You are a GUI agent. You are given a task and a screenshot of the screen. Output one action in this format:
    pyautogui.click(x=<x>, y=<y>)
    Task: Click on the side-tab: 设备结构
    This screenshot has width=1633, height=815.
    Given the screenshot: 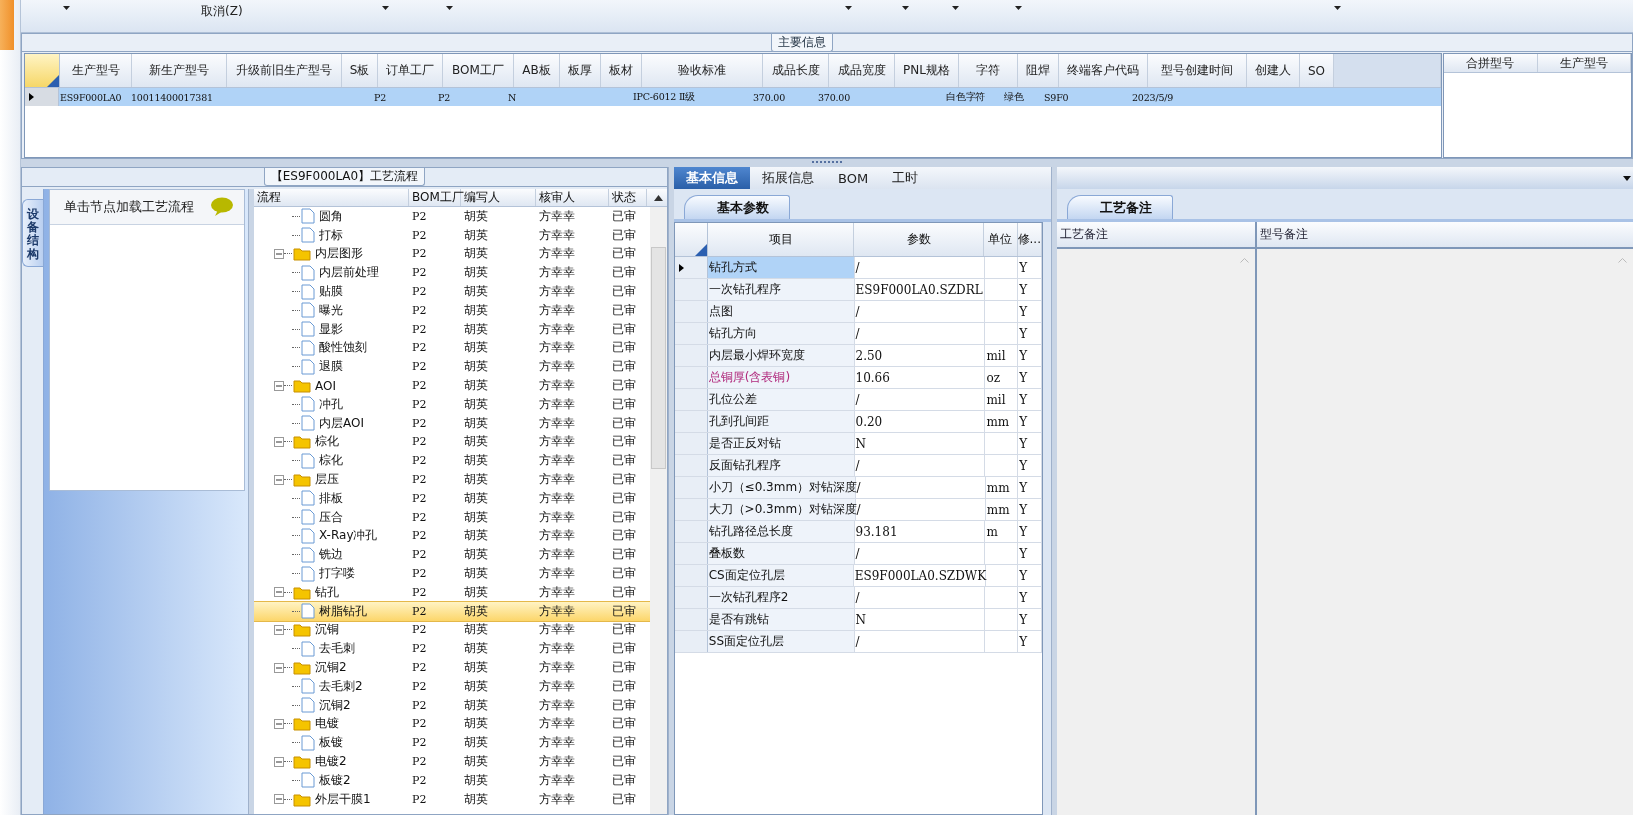 What is the action you would take?
    pyautogui.click(x=32, y=233)
    